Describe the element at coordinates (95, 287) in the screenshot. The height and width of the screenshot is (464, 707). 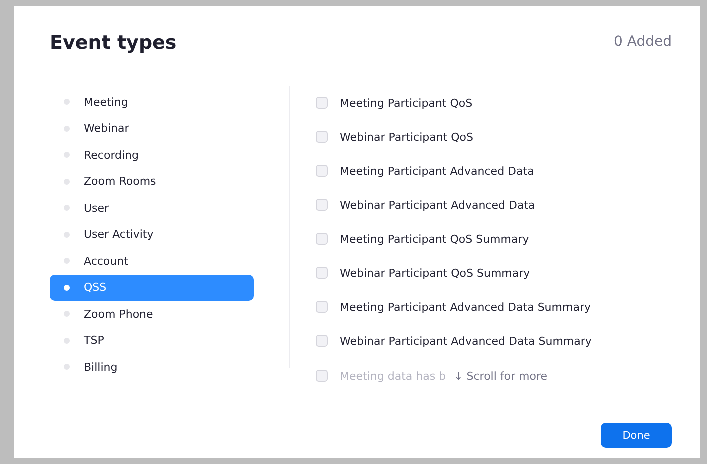
I see `category-label: QSS` at that location.